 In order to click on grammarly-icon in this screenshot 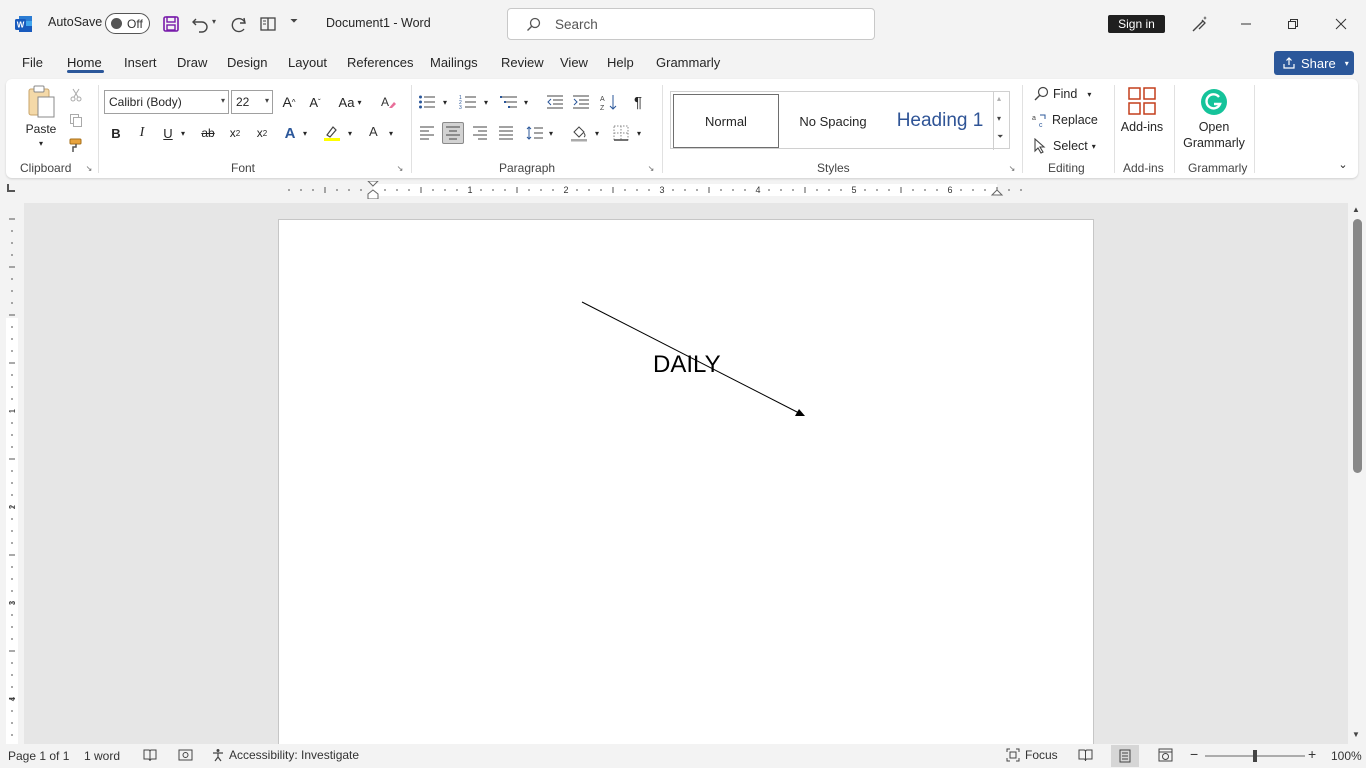, I will do `click(1214, 102)`.